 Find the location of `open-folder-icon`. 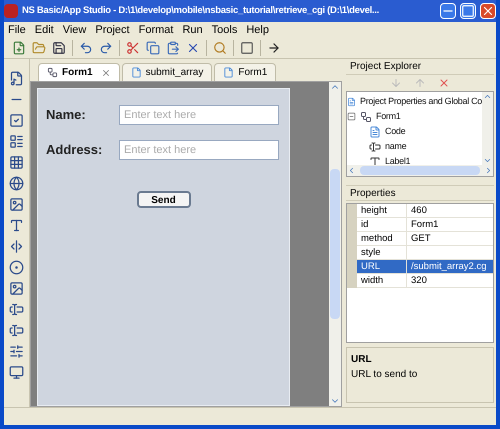

open-folder-icon is located at coordinates (39, 48).